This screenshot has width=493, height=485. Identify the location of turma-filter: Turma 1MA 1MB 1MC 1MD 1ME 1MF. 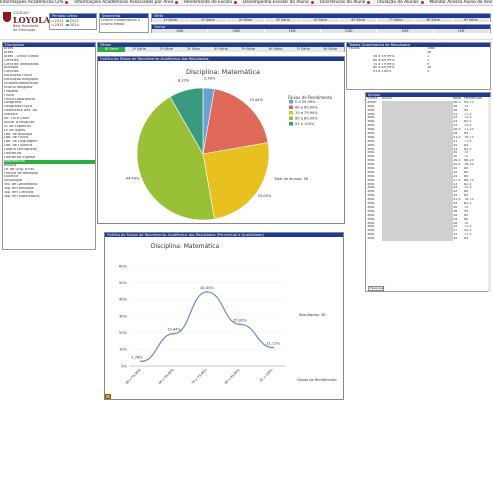
(321, 28).